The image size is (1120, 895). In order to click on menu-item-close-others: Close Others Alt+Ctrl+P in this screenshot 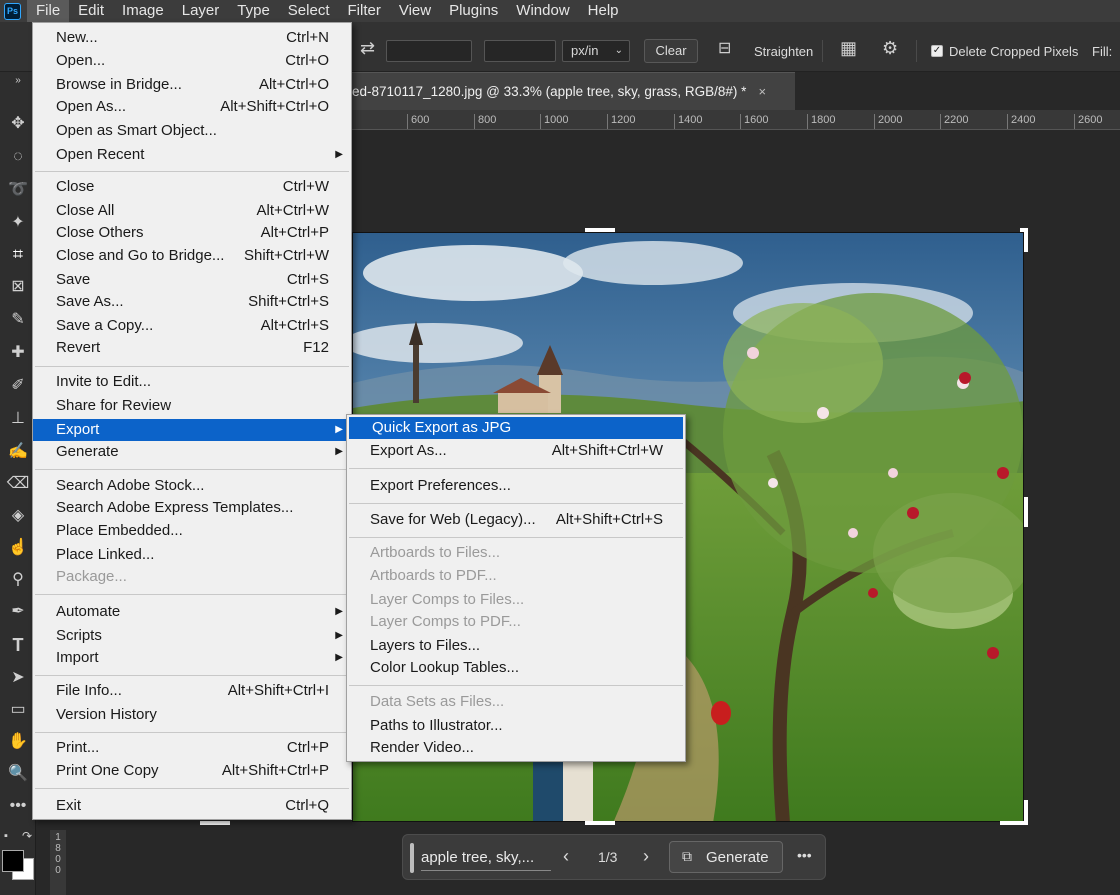, I will do `click(192, 233)`.